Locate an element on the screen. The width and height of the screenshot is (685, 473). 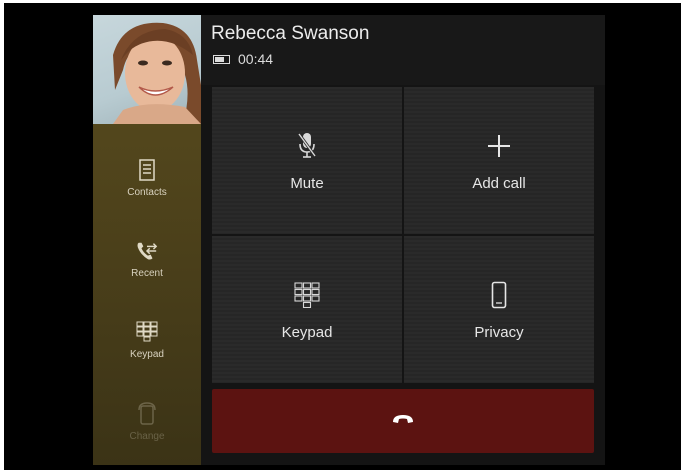
action-label: Keypad is located at coordinates (307, 332).